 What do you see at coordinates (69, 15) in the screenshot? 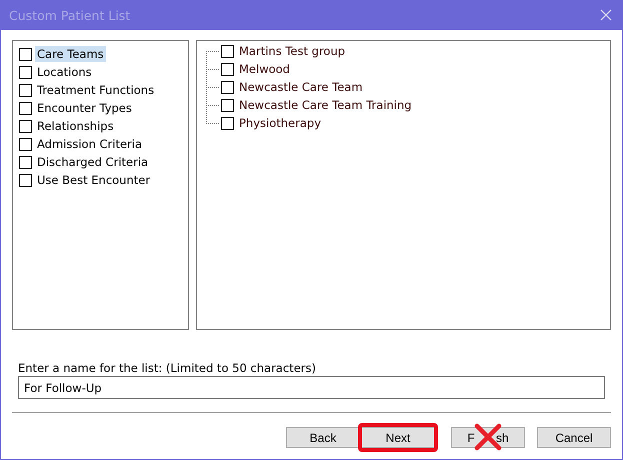
I see `window-title: Custom Patient List` at bounding box center [69, 15].